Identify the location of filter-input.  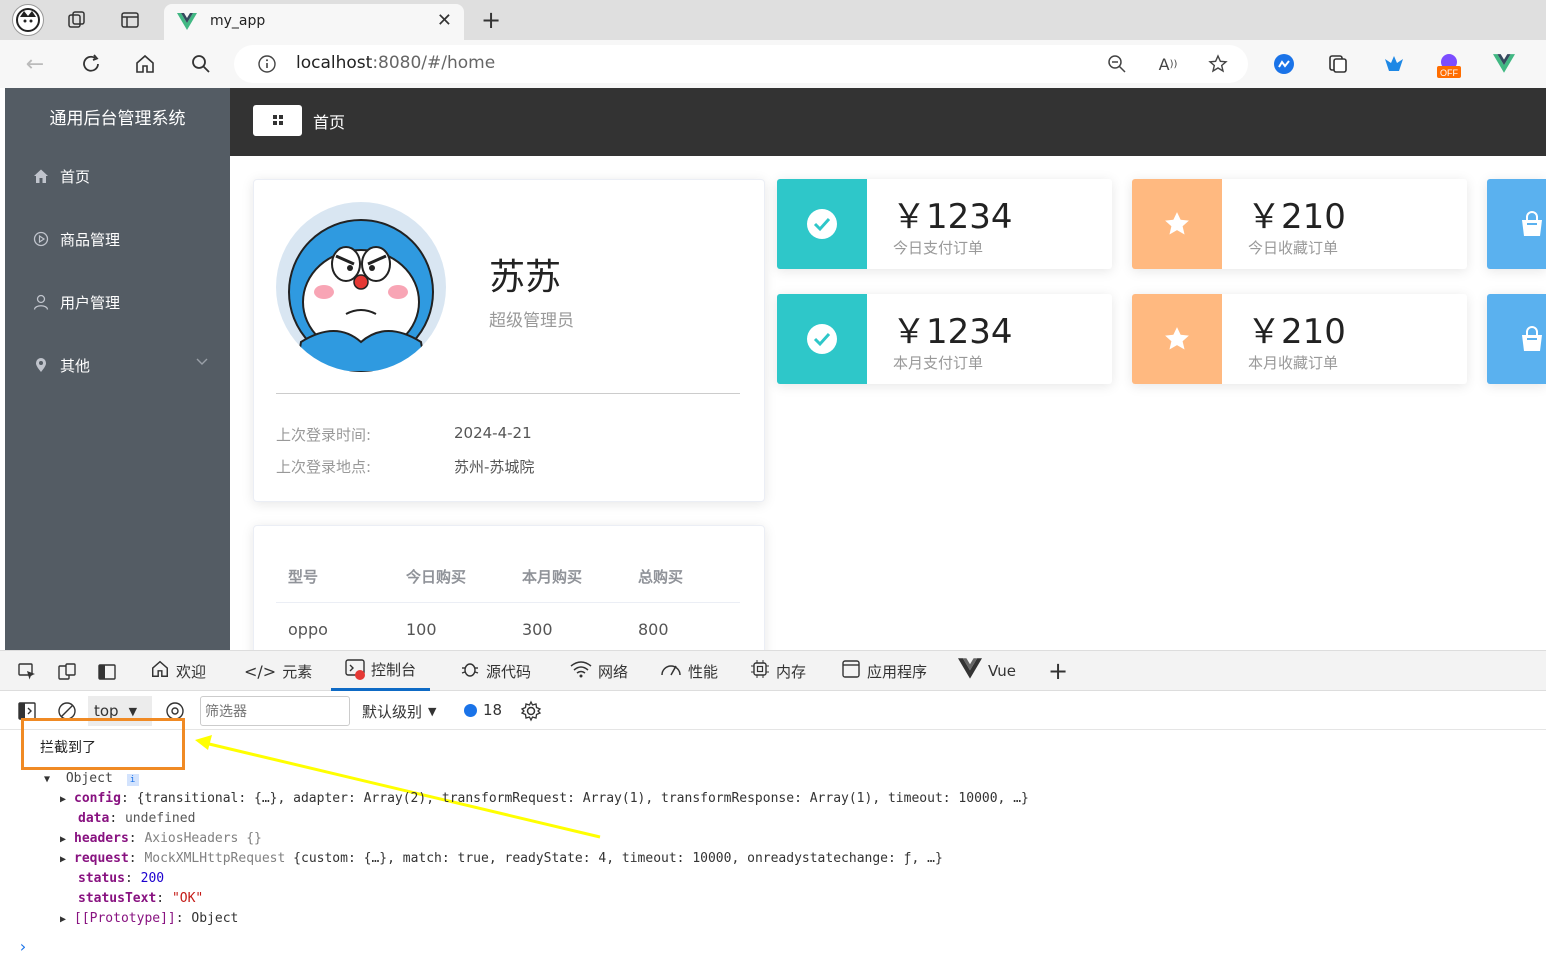
(275, 711).